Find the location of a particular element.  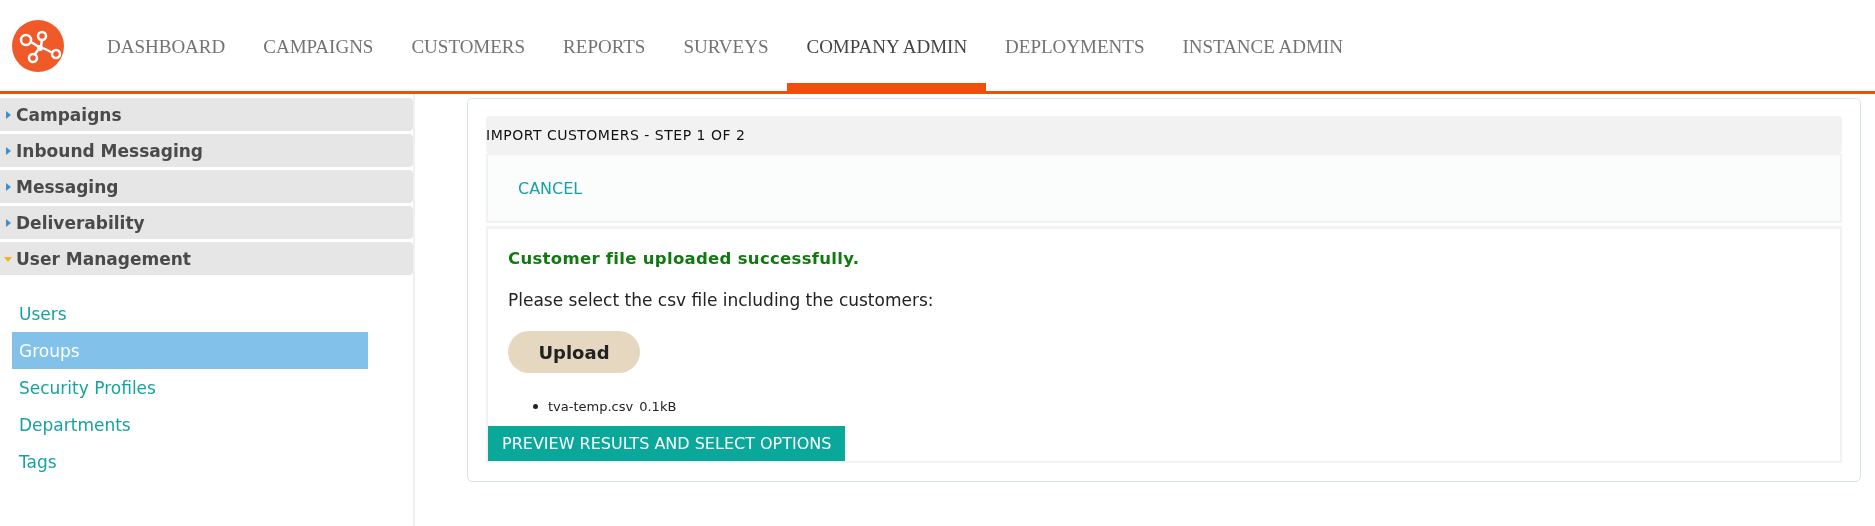

sidebar-item: Users is located at coordinates (190, 313).